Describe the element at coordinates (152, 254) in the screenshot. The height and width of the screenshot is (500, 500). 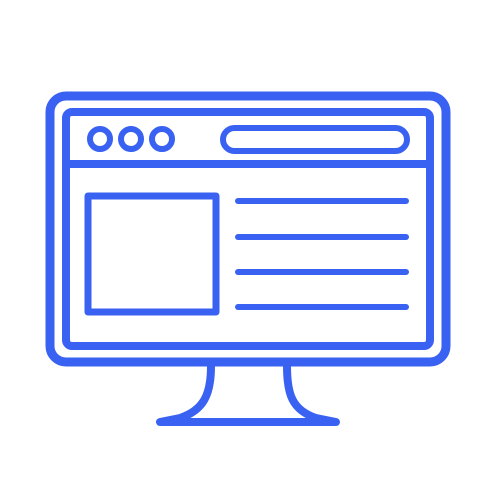
I see `image-placeholder-icon` at that location.